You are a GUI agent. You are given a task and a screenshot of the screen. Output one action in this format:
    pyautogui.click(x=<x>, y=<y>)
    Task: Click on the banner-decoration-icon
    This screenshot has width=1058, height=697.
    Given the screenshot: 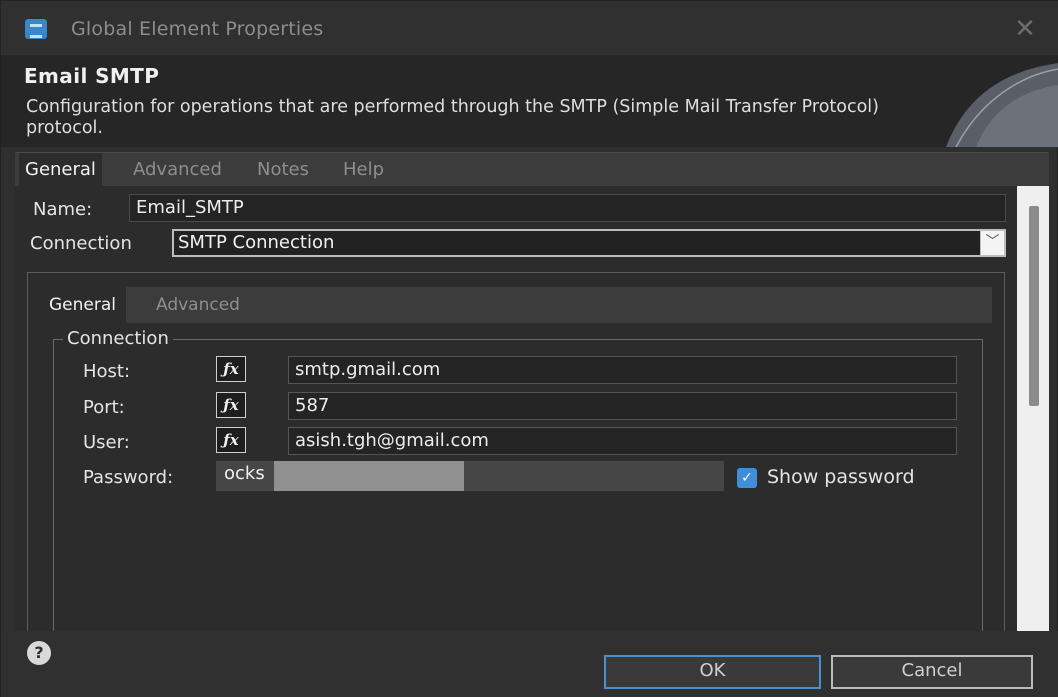 What is the action you would take?
    pyautogui.click(x=1002, y=105)
    